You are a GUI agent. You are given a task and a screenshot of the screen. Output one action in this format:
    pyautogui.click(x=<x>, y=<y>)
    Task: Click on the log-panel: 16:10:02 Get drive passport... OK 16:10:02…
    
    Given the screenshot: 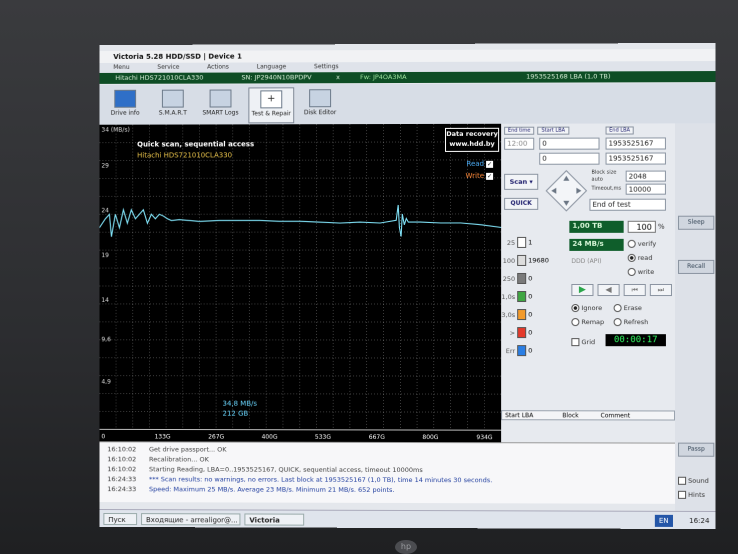 What is the action you would take?
    pyautogui.click(x=387, y=472)
    